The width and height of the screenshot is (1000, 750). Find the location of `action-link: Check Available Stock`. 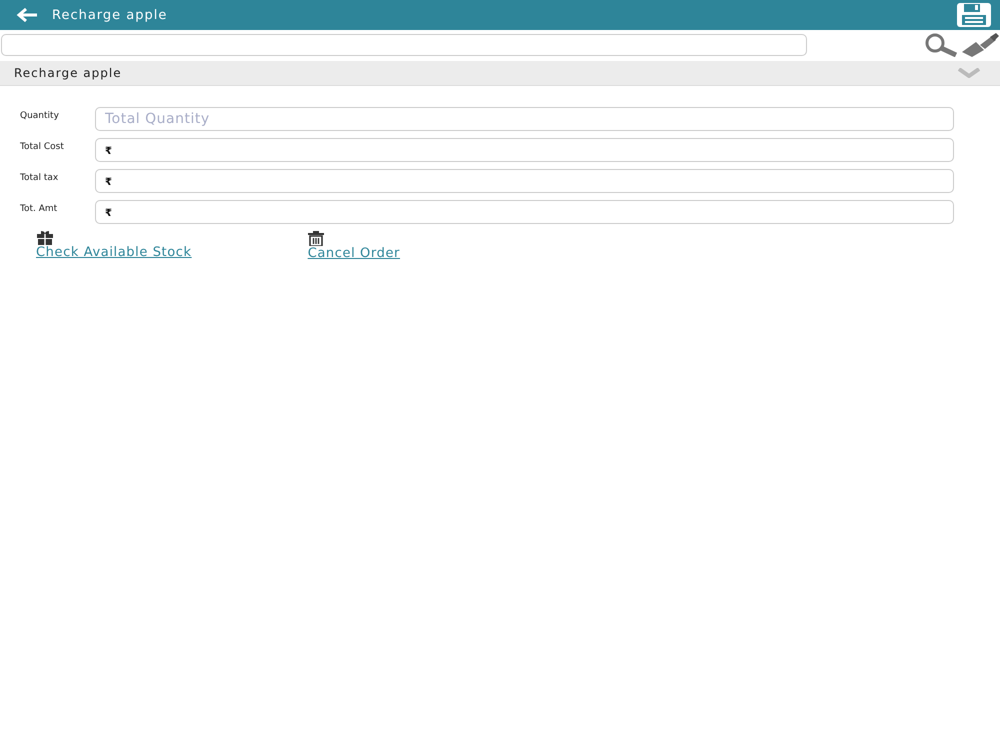

action-link: Check Available Stock is located at coordinates (114, 252).